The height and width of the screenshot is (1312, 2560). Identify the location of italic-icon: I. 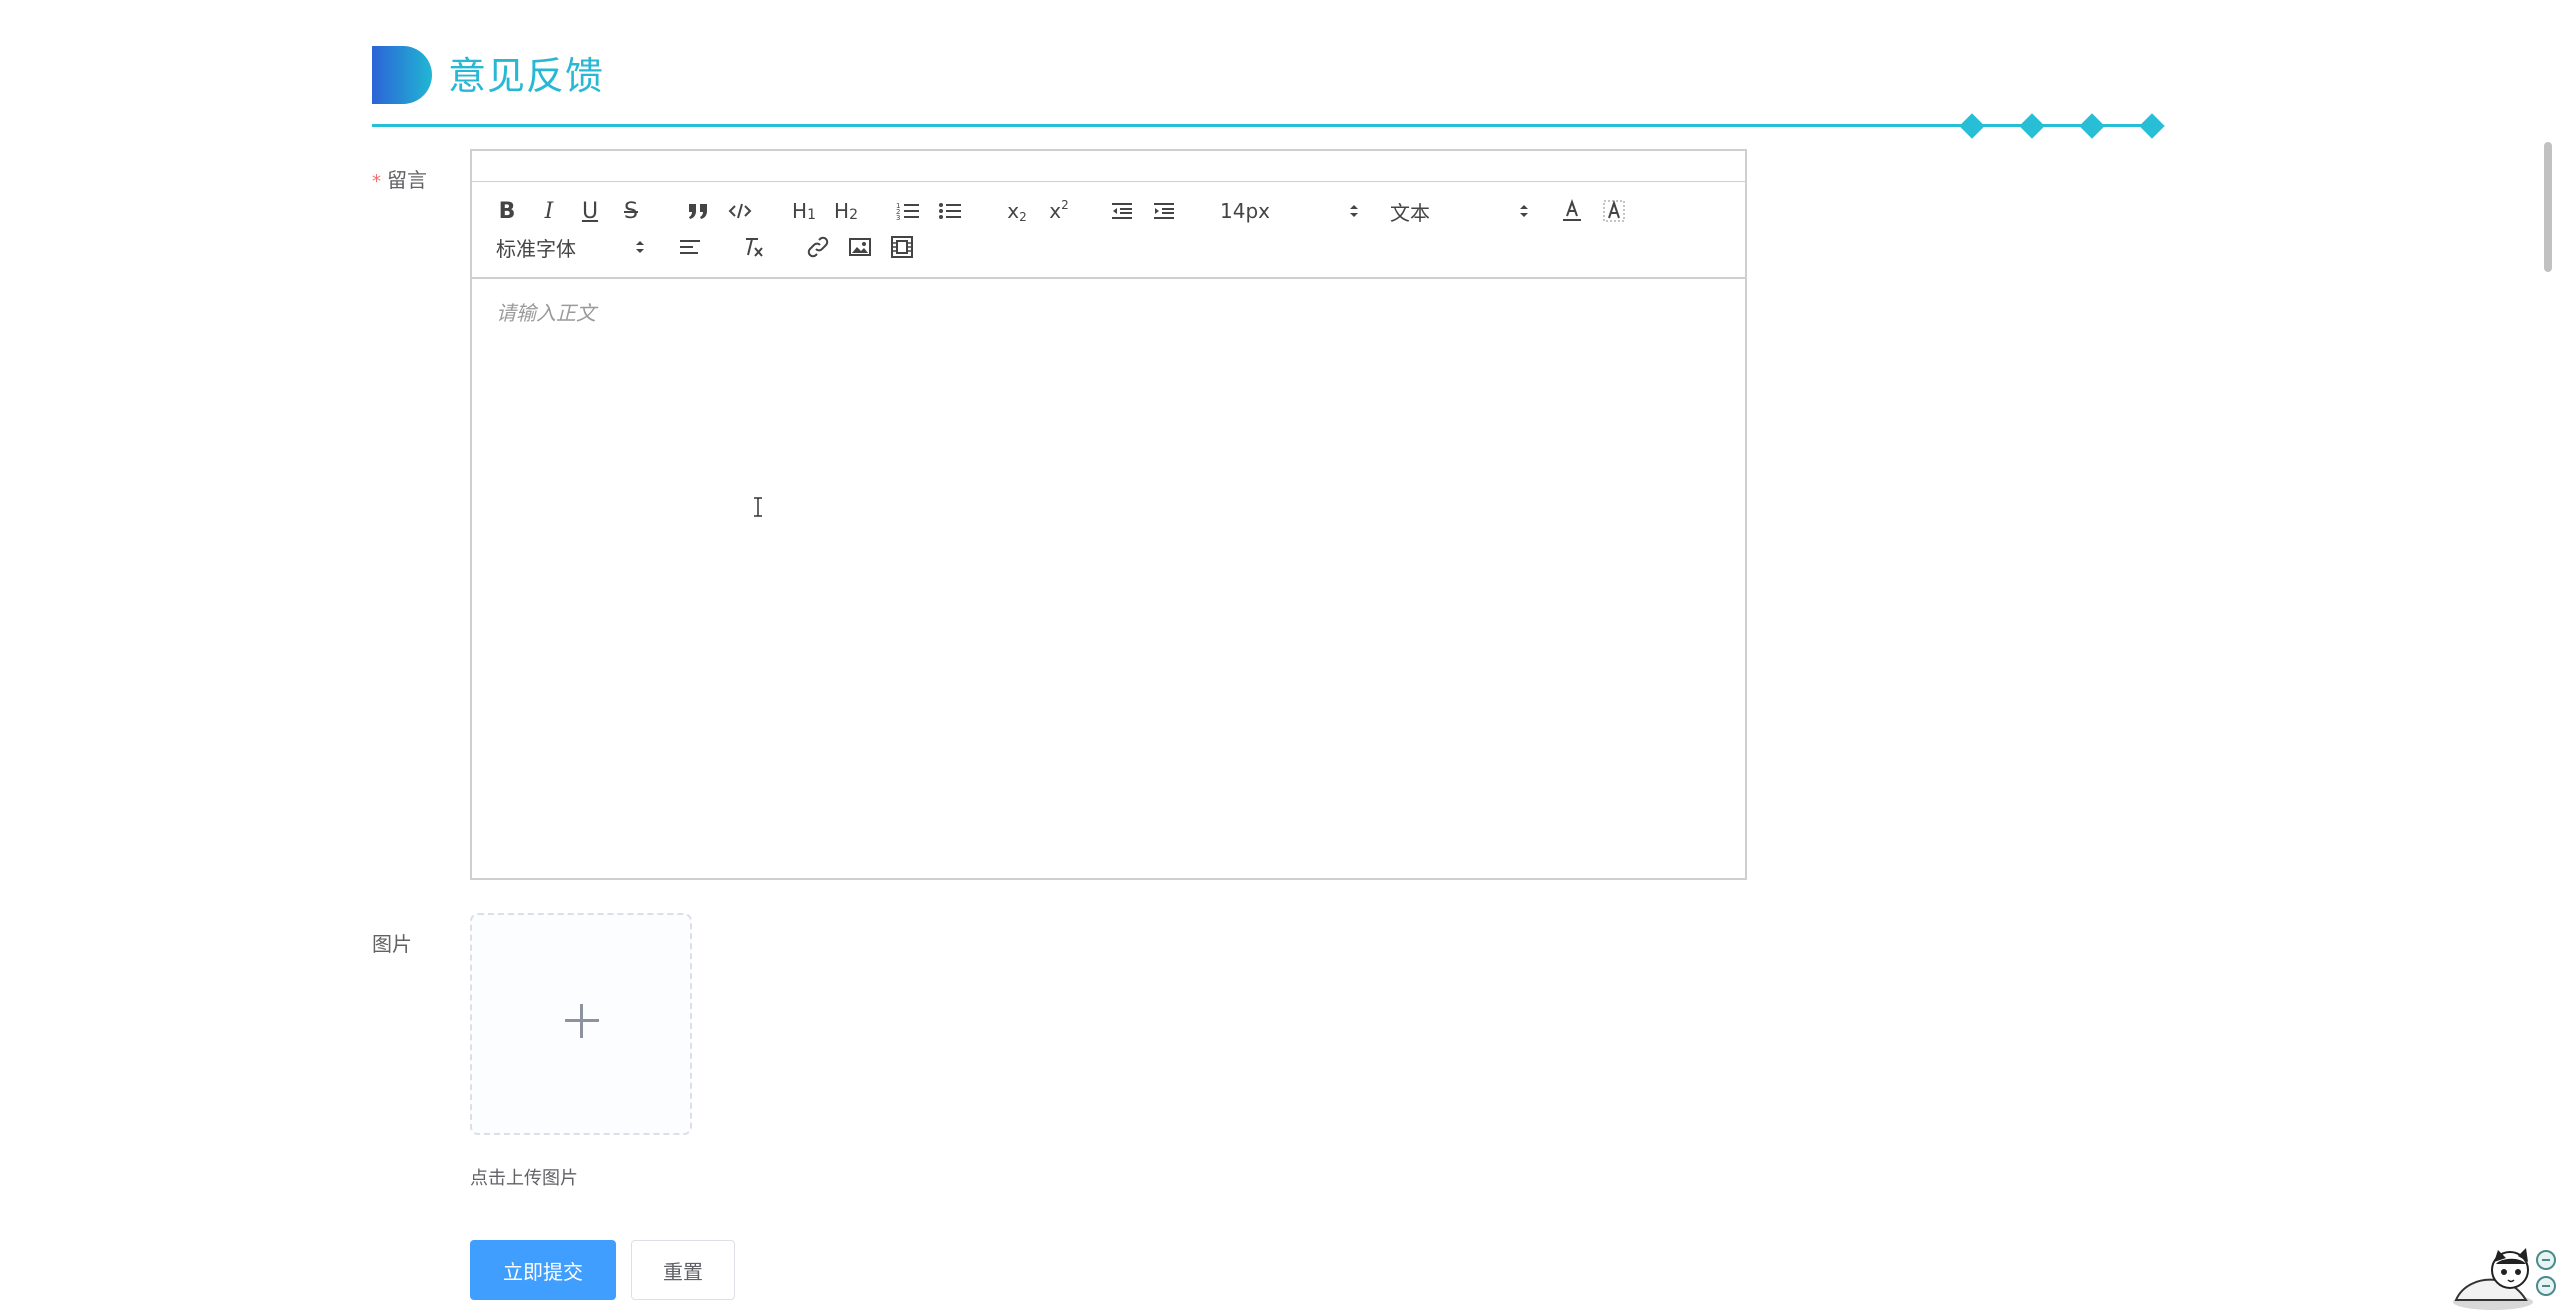
(549, 211).